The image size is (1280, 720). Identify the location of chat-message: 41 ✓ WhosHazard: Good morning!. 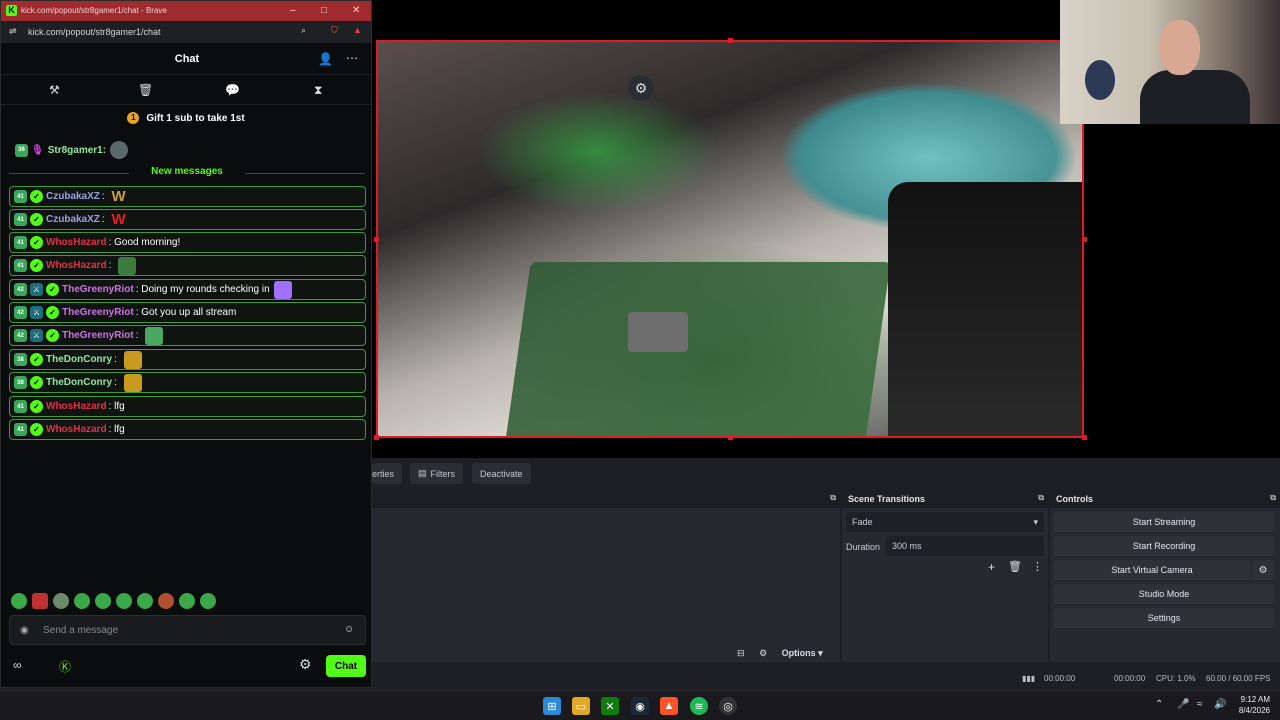
(187, 242).